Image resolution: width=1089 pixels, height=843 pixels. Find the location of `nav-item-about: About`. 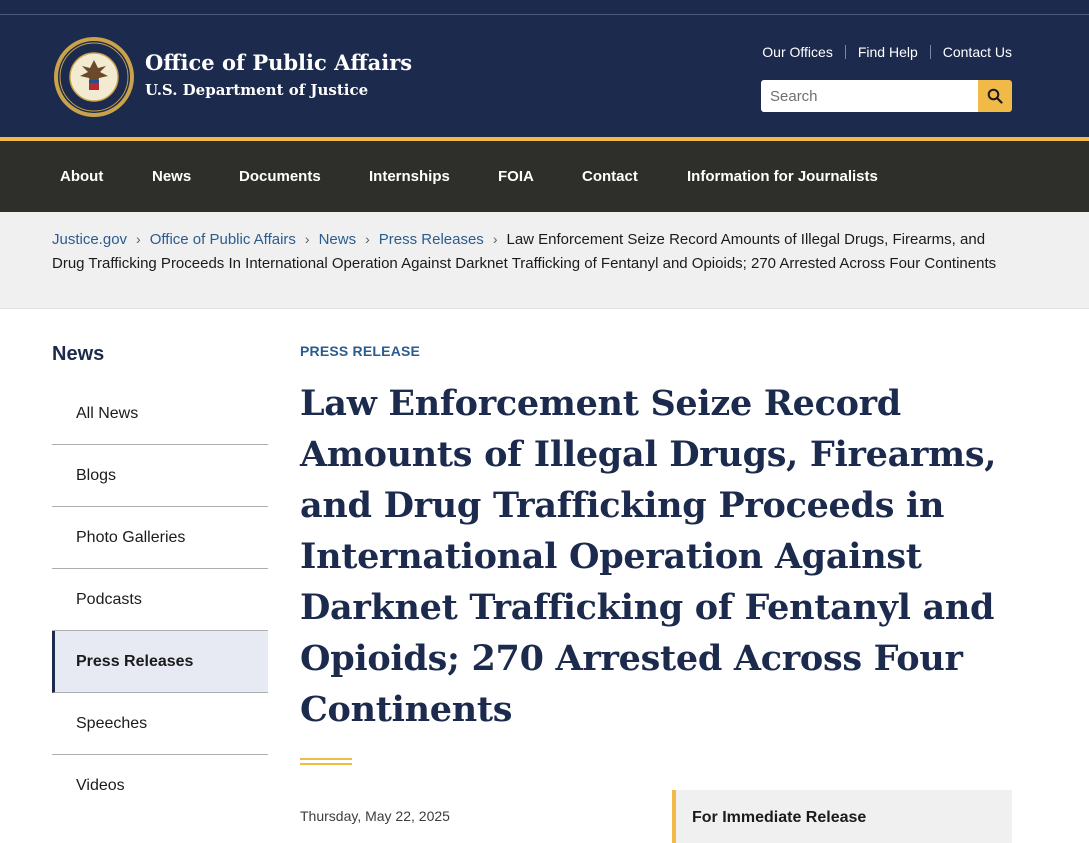

nav-item-about: About is located at coordinates (81, 176).